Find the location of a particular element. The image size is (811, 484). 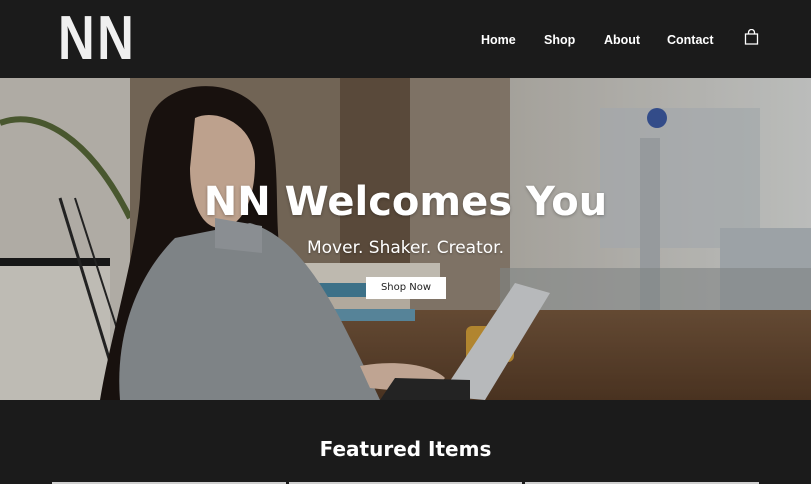

nav-about: About is located at coordinates (622, 40).